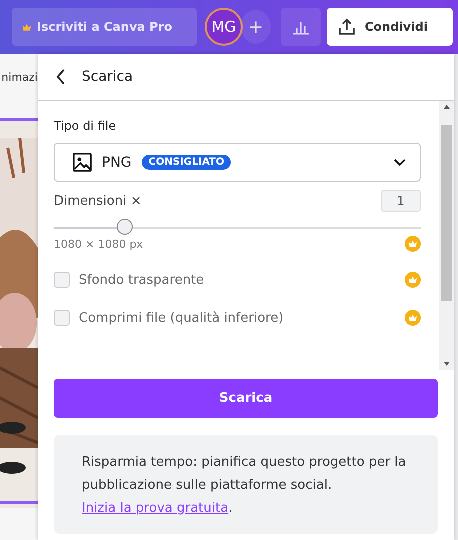 The width and height of the screenshot is (458, 540). What do you see at coordinates (390, 27) in the screenshot?
I see `share-button: Condividi` at bounding box center [390, 27].